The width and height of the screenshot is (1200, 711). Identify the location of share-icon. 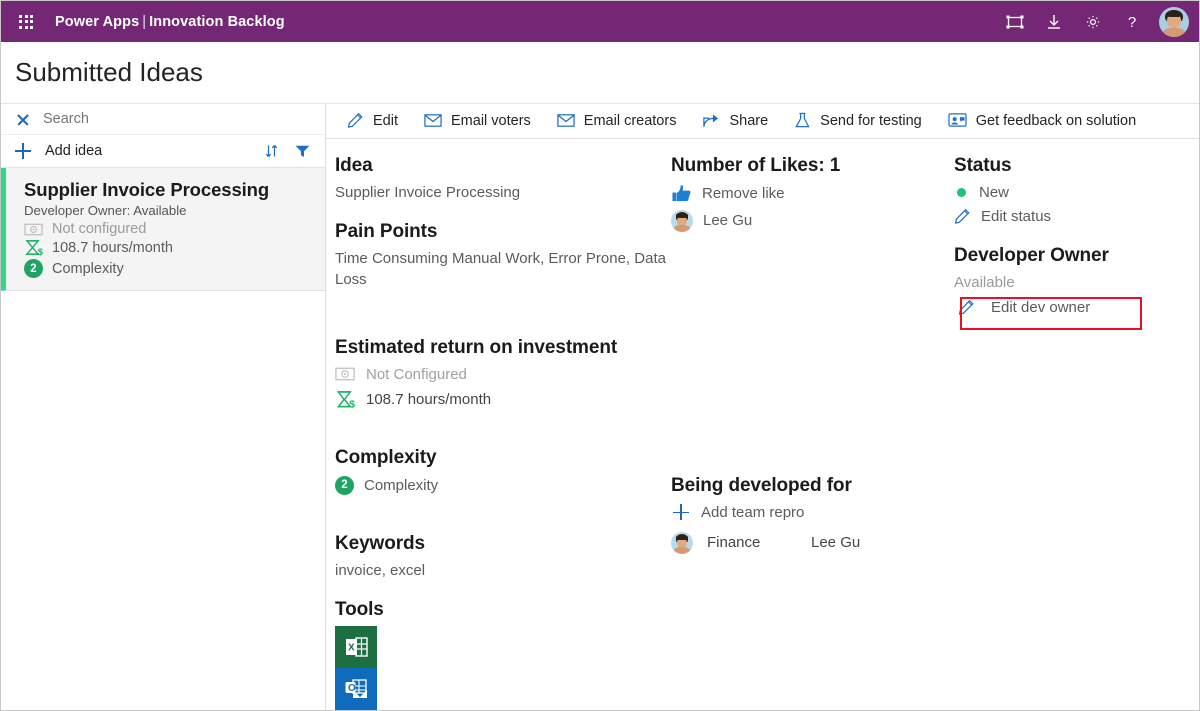
(711, 121).